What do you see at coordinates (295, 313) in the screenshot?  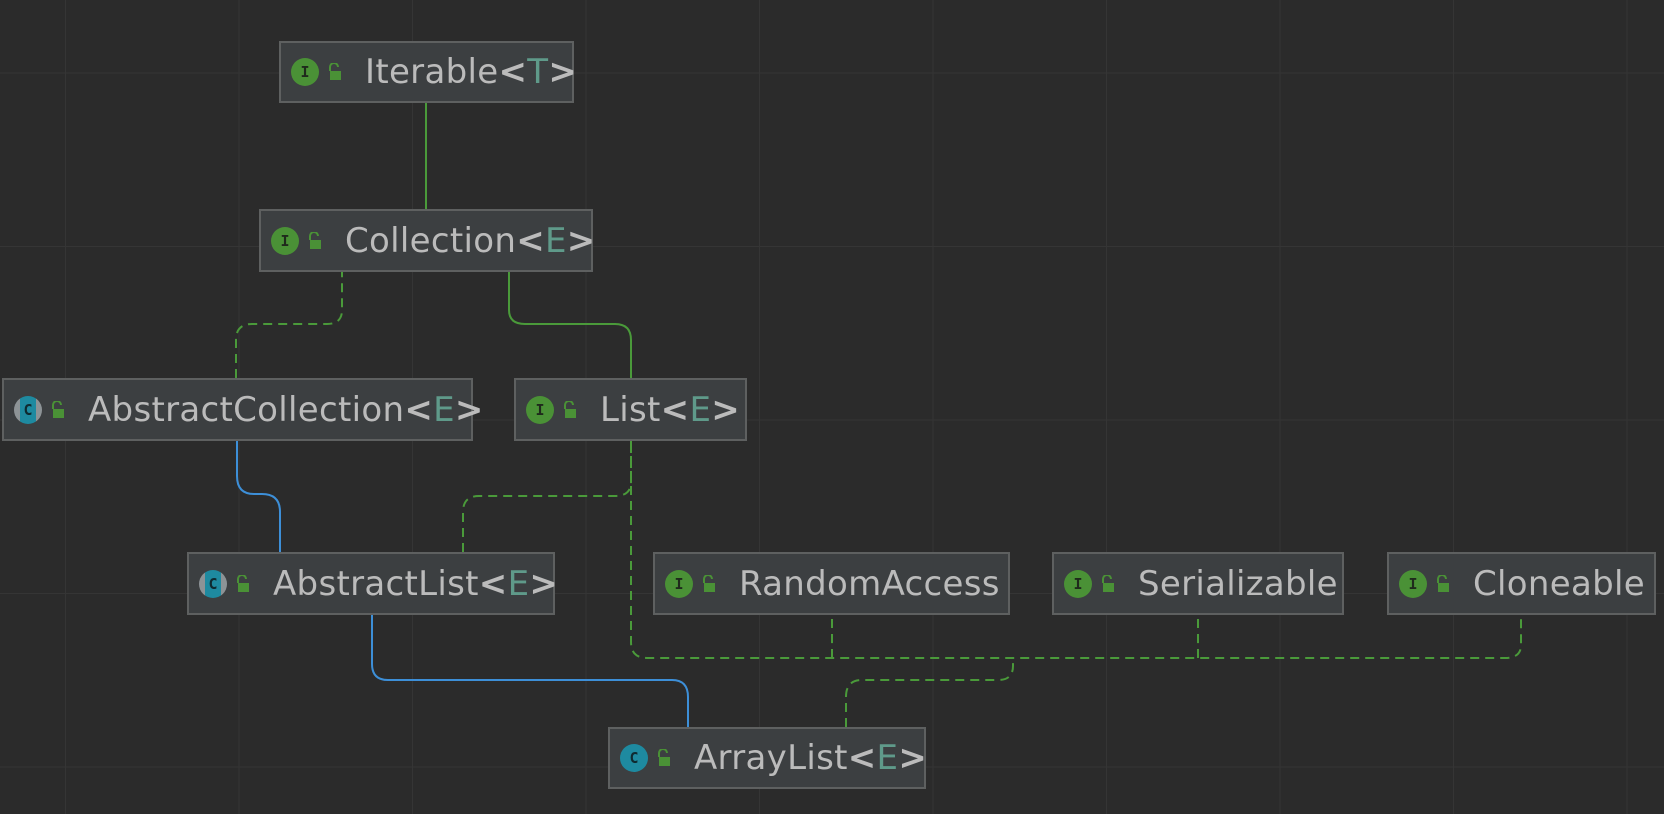 I see `edge-abstractcollection-implements-collection` at bounding box center [295, 313].